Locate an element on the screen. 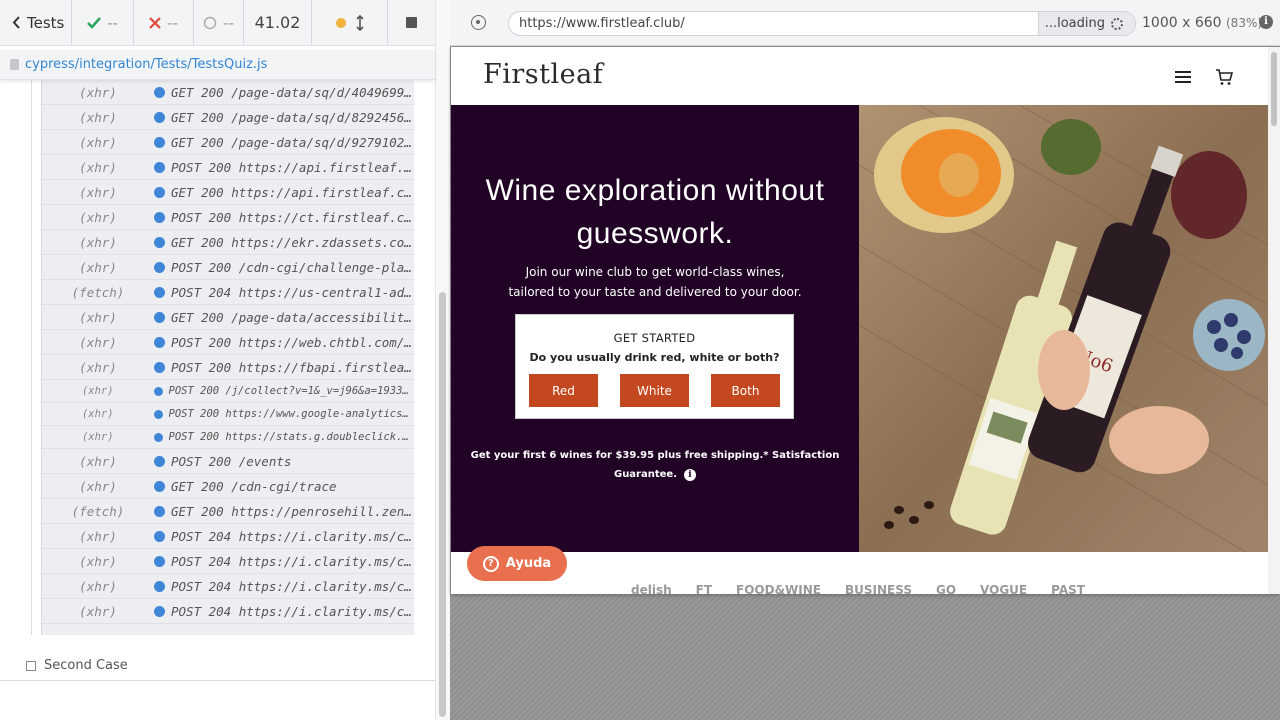 The height and width of the screenshot is (720, 1280). running-dot-icon is located at coordinates (340, 22).